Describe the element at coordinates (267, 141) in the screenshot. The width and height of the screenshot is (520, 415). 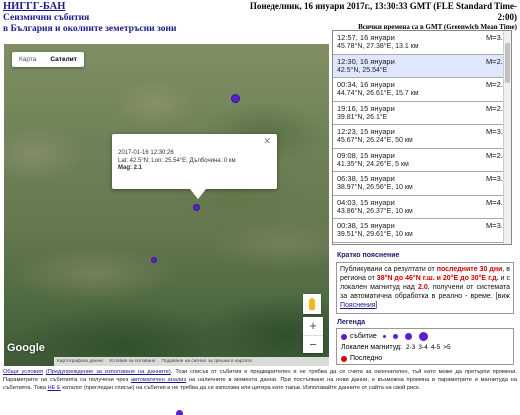
I see `close-icon: ✕` at that location.